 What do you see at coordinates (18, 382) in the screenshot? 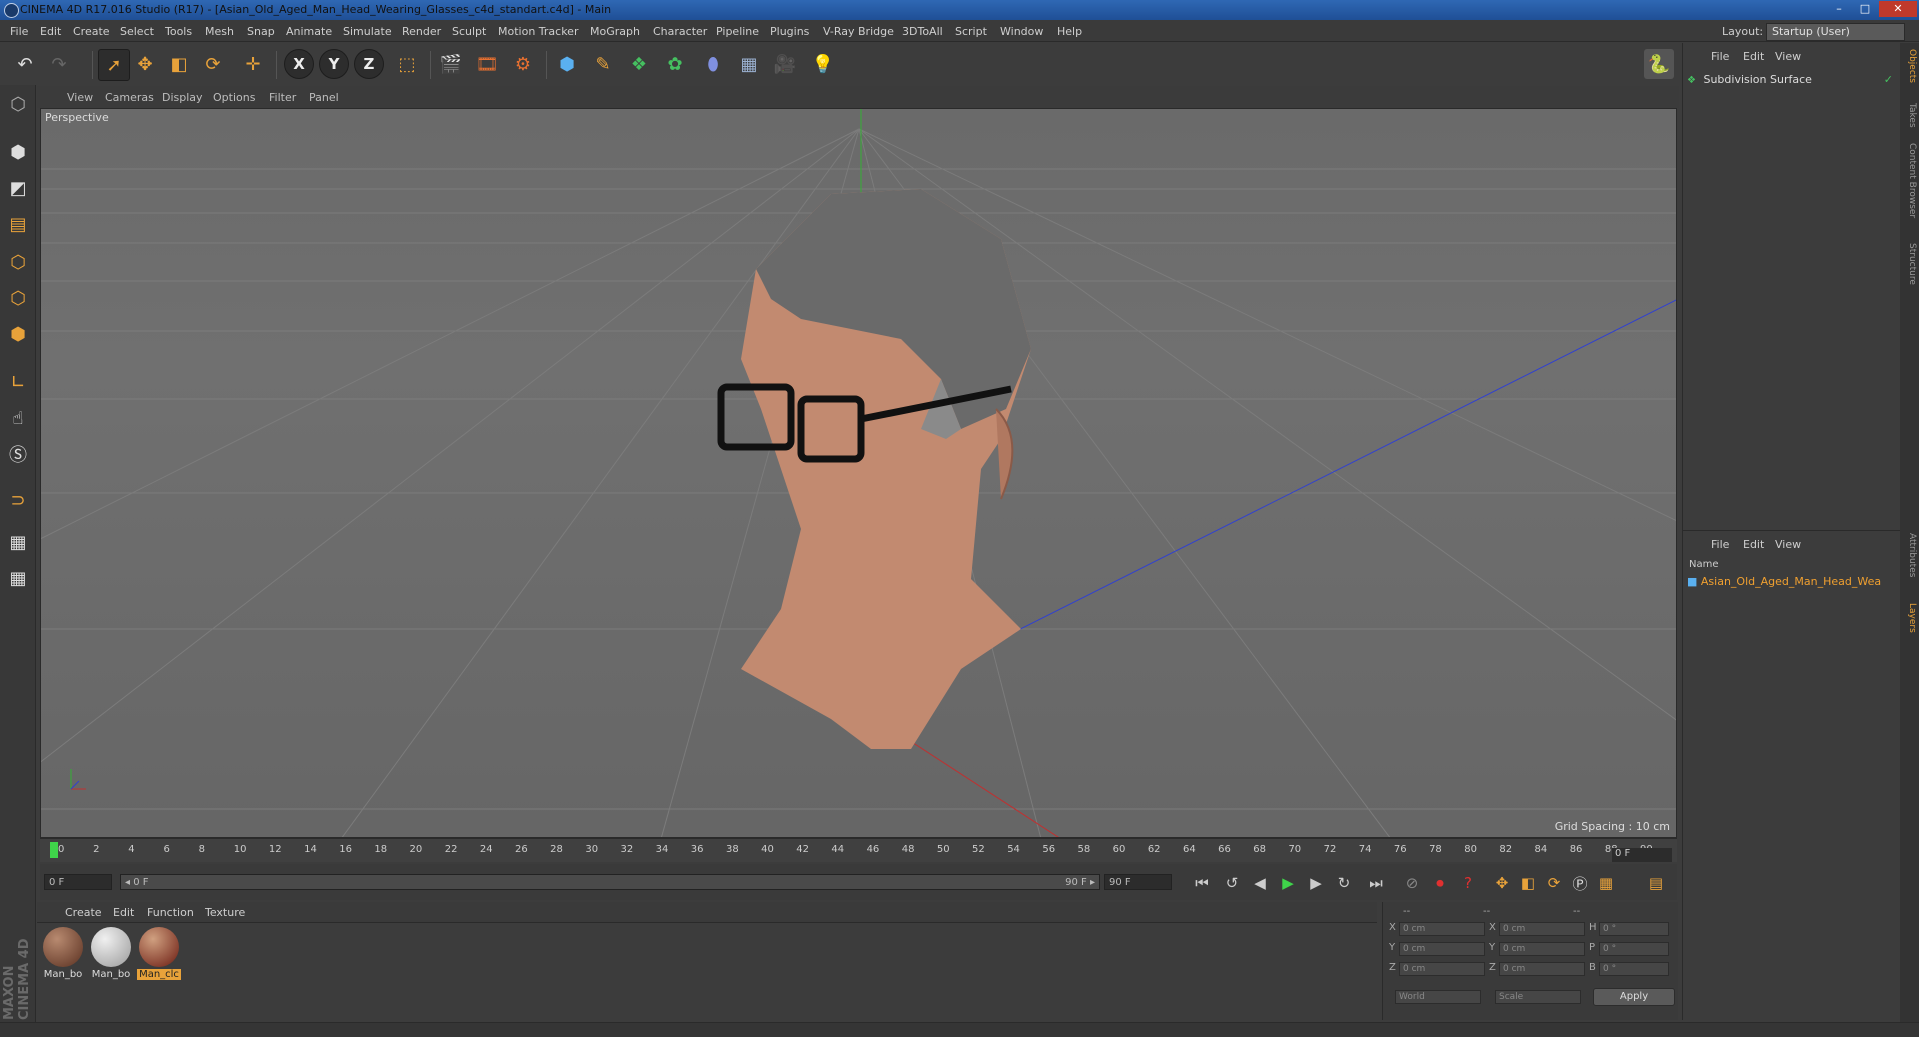
I see `axis-mode-icon: ∟` at bounding box center [18, 382].